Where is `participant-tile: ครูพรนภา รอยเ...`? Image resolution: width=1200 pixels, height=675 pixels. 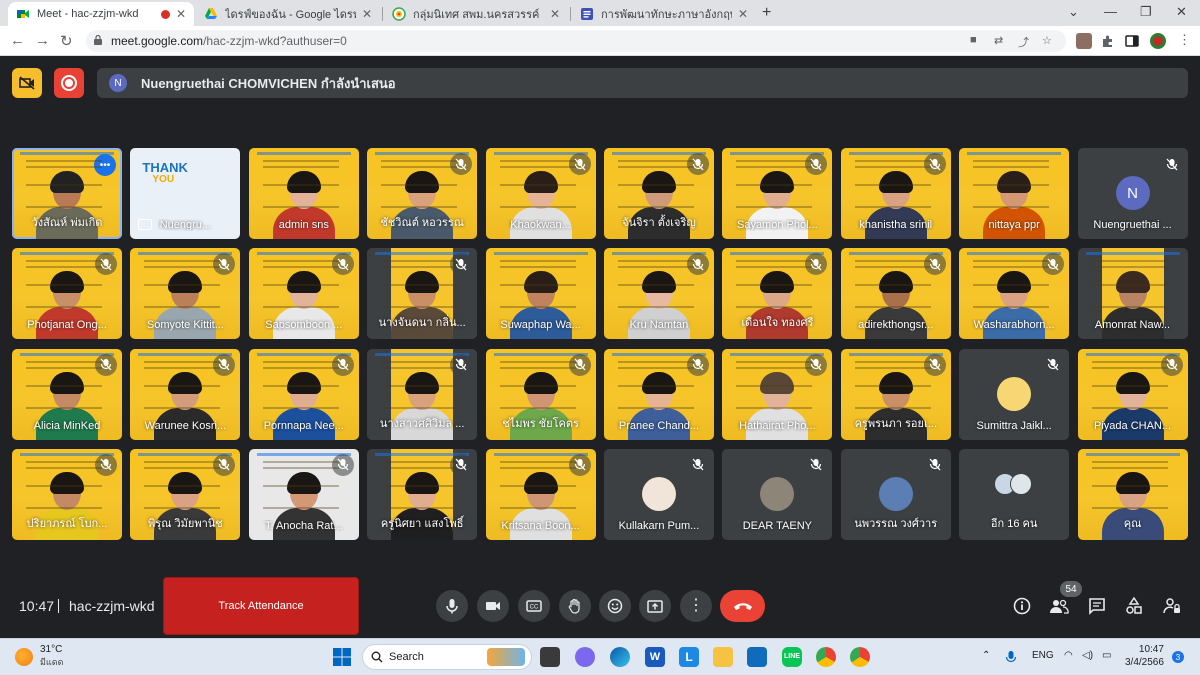
participant-tile: ครูพรนภา รอยเ... is located at coordinates (895, 394).